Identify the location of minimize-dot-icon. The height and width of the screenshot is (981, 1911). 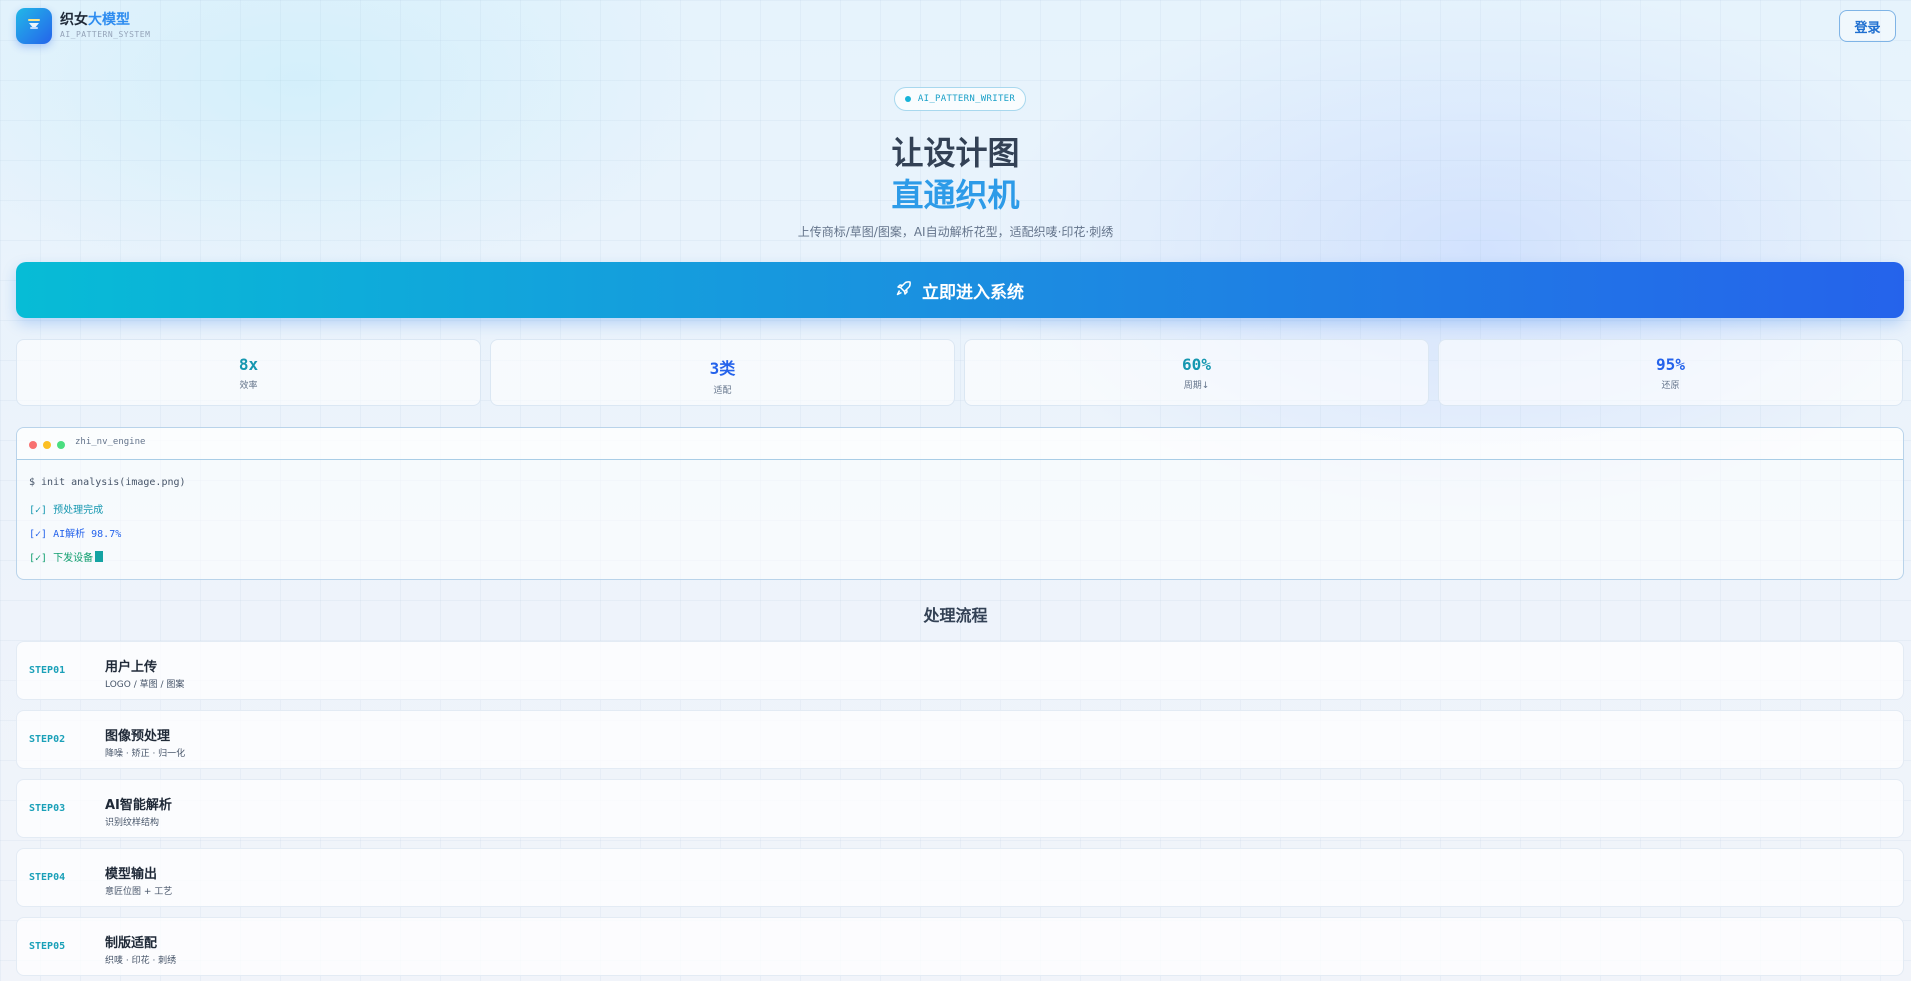
(47, 445).